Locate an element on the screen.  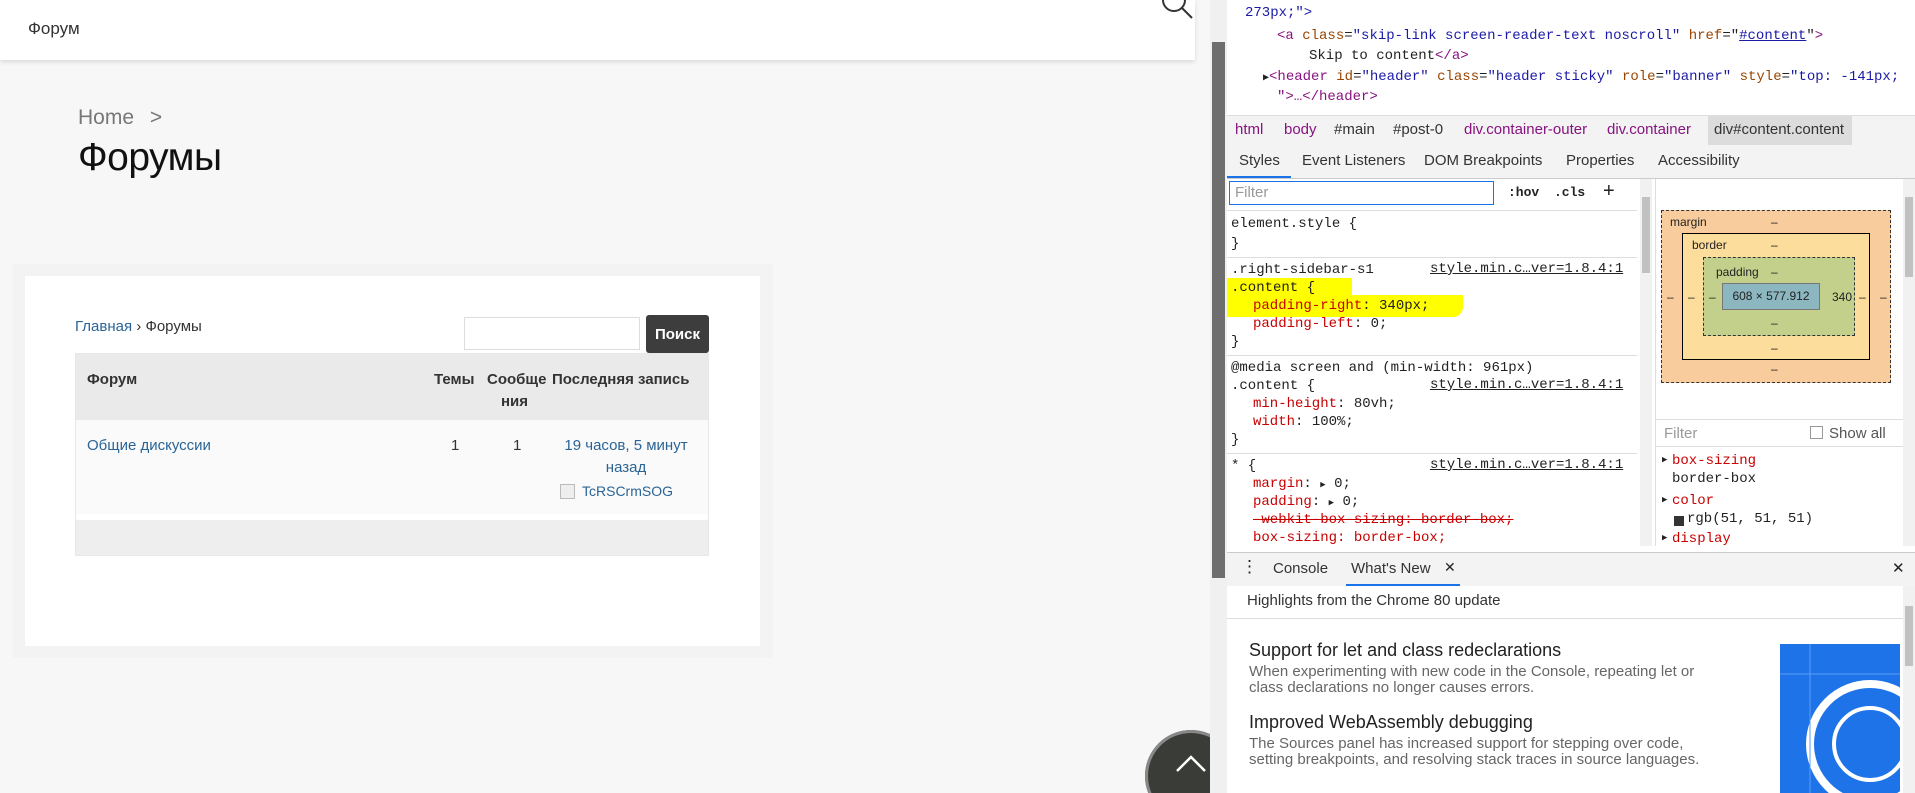
styles-scrollbar-thumb is located at coordinates (1646, 235).